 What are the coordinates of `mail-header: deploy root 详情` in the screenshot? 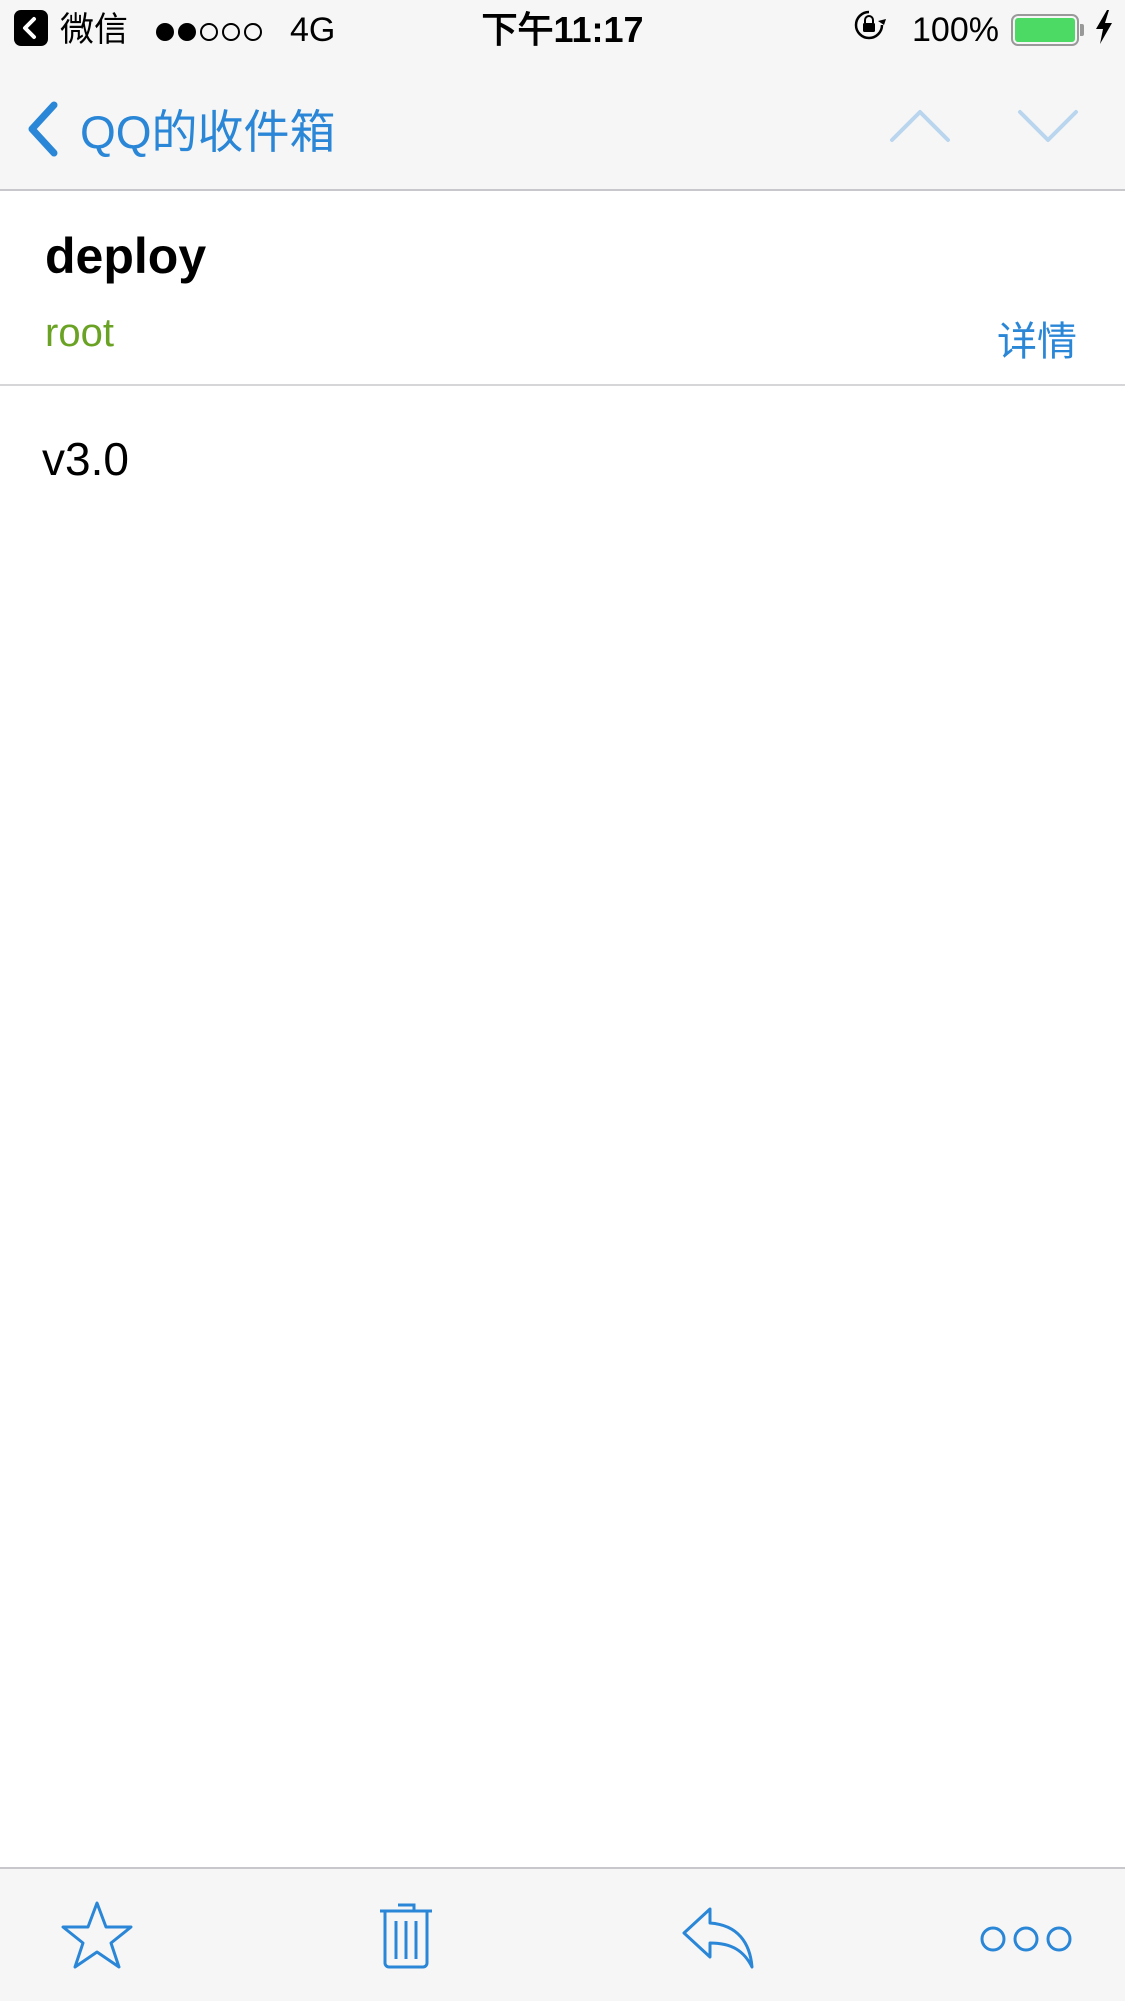 It's located at (562, 288).